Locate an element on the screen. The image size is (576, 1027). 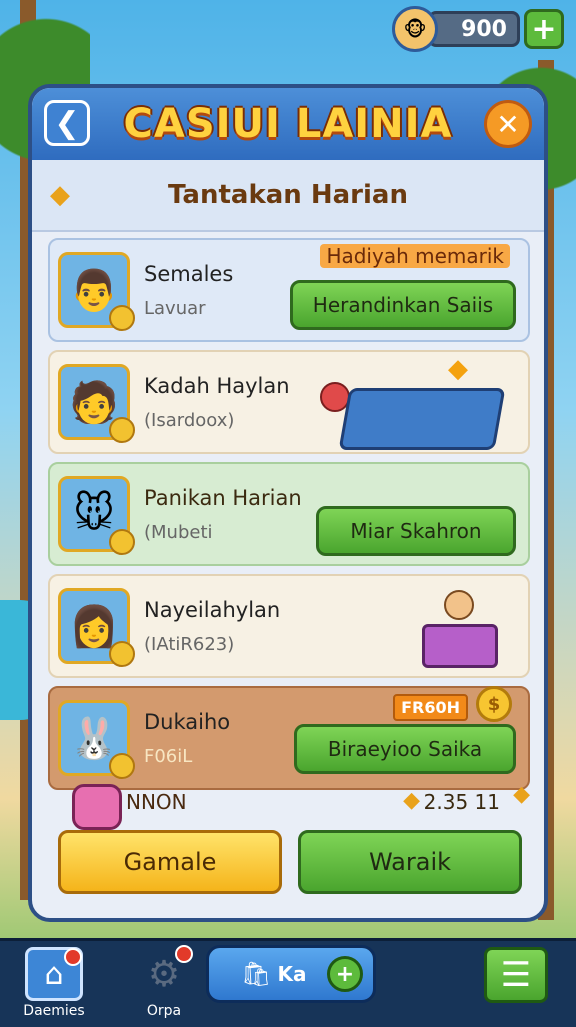
home-icon: ⌂ is located at coordinates (54, 974).